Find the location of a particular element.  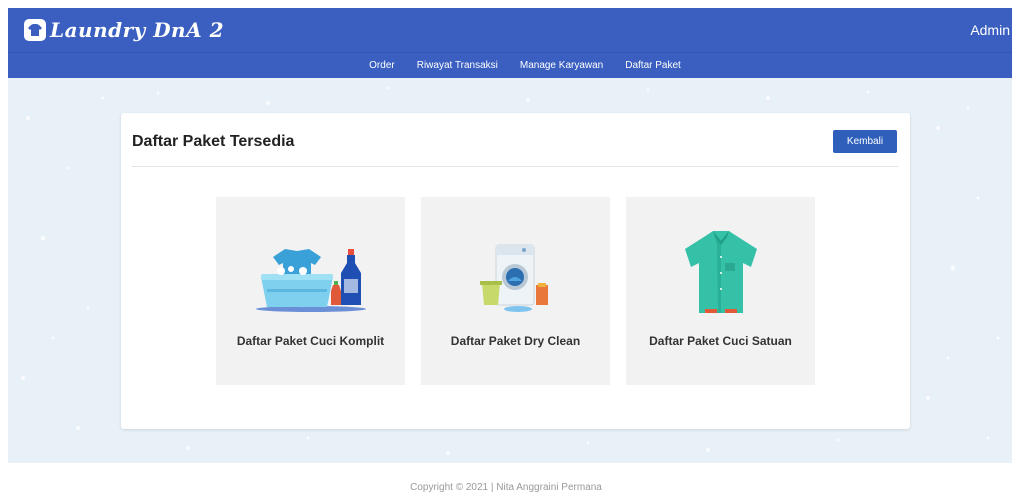

user-menu: Admin is located at coordinates (990, 30).